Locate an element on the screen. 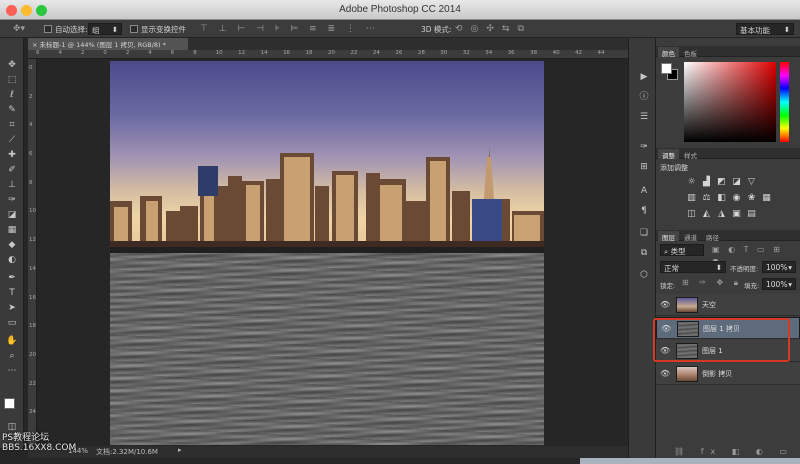  path-select-tool-icon: ➤ is located at coordinates (12, 308).